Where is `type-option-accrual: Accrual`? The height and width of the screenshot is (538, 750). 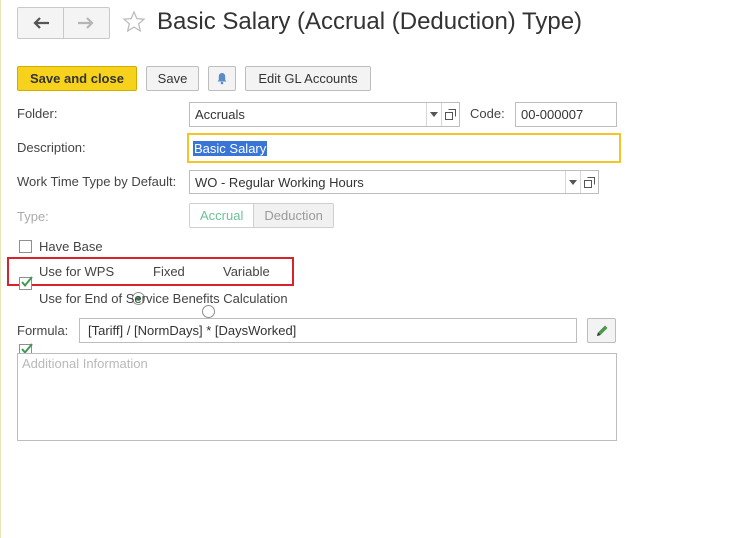 type-option-accrual: Accrual is located at coordinates (222, 215).